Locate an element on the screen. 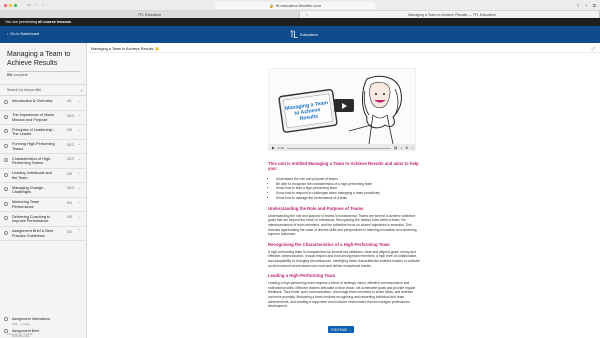  chapter-title: Characteristics of High-Performing Teams is located at coordinates (32, 161).